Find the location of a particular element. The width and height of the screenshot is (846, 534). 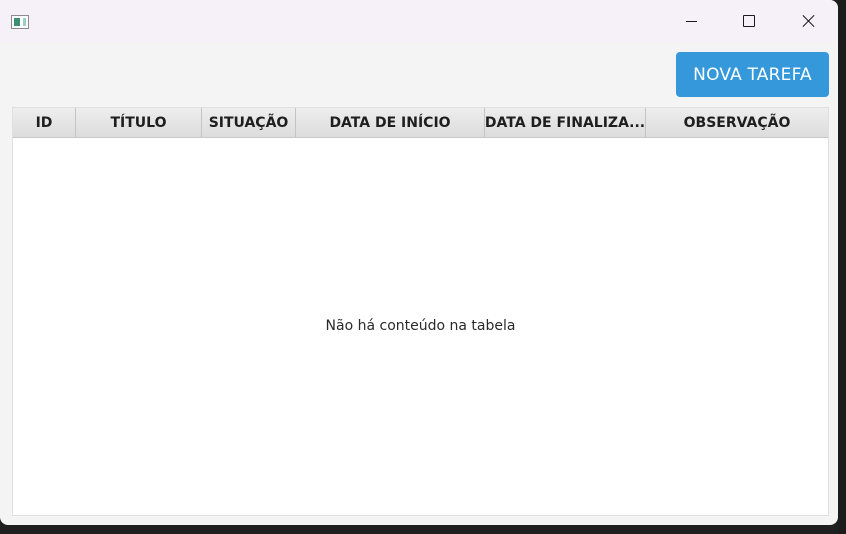

column-header-observation: OBSERVAÇÃO is located at coordinates (737, 122).